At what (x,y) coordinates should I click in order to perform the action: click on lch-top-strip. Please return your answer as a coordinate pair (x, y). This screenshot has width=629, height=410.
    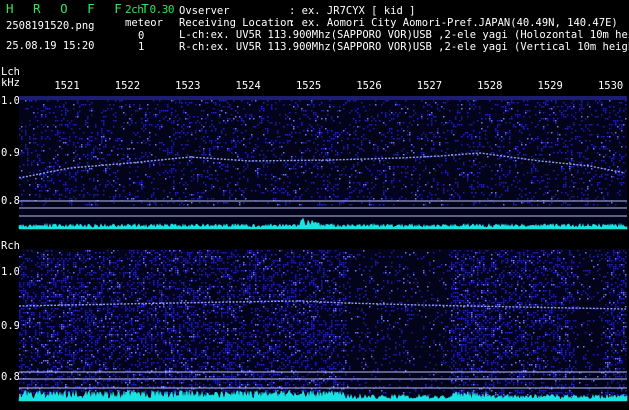
    Looking at the image, I should click on (323, 98).